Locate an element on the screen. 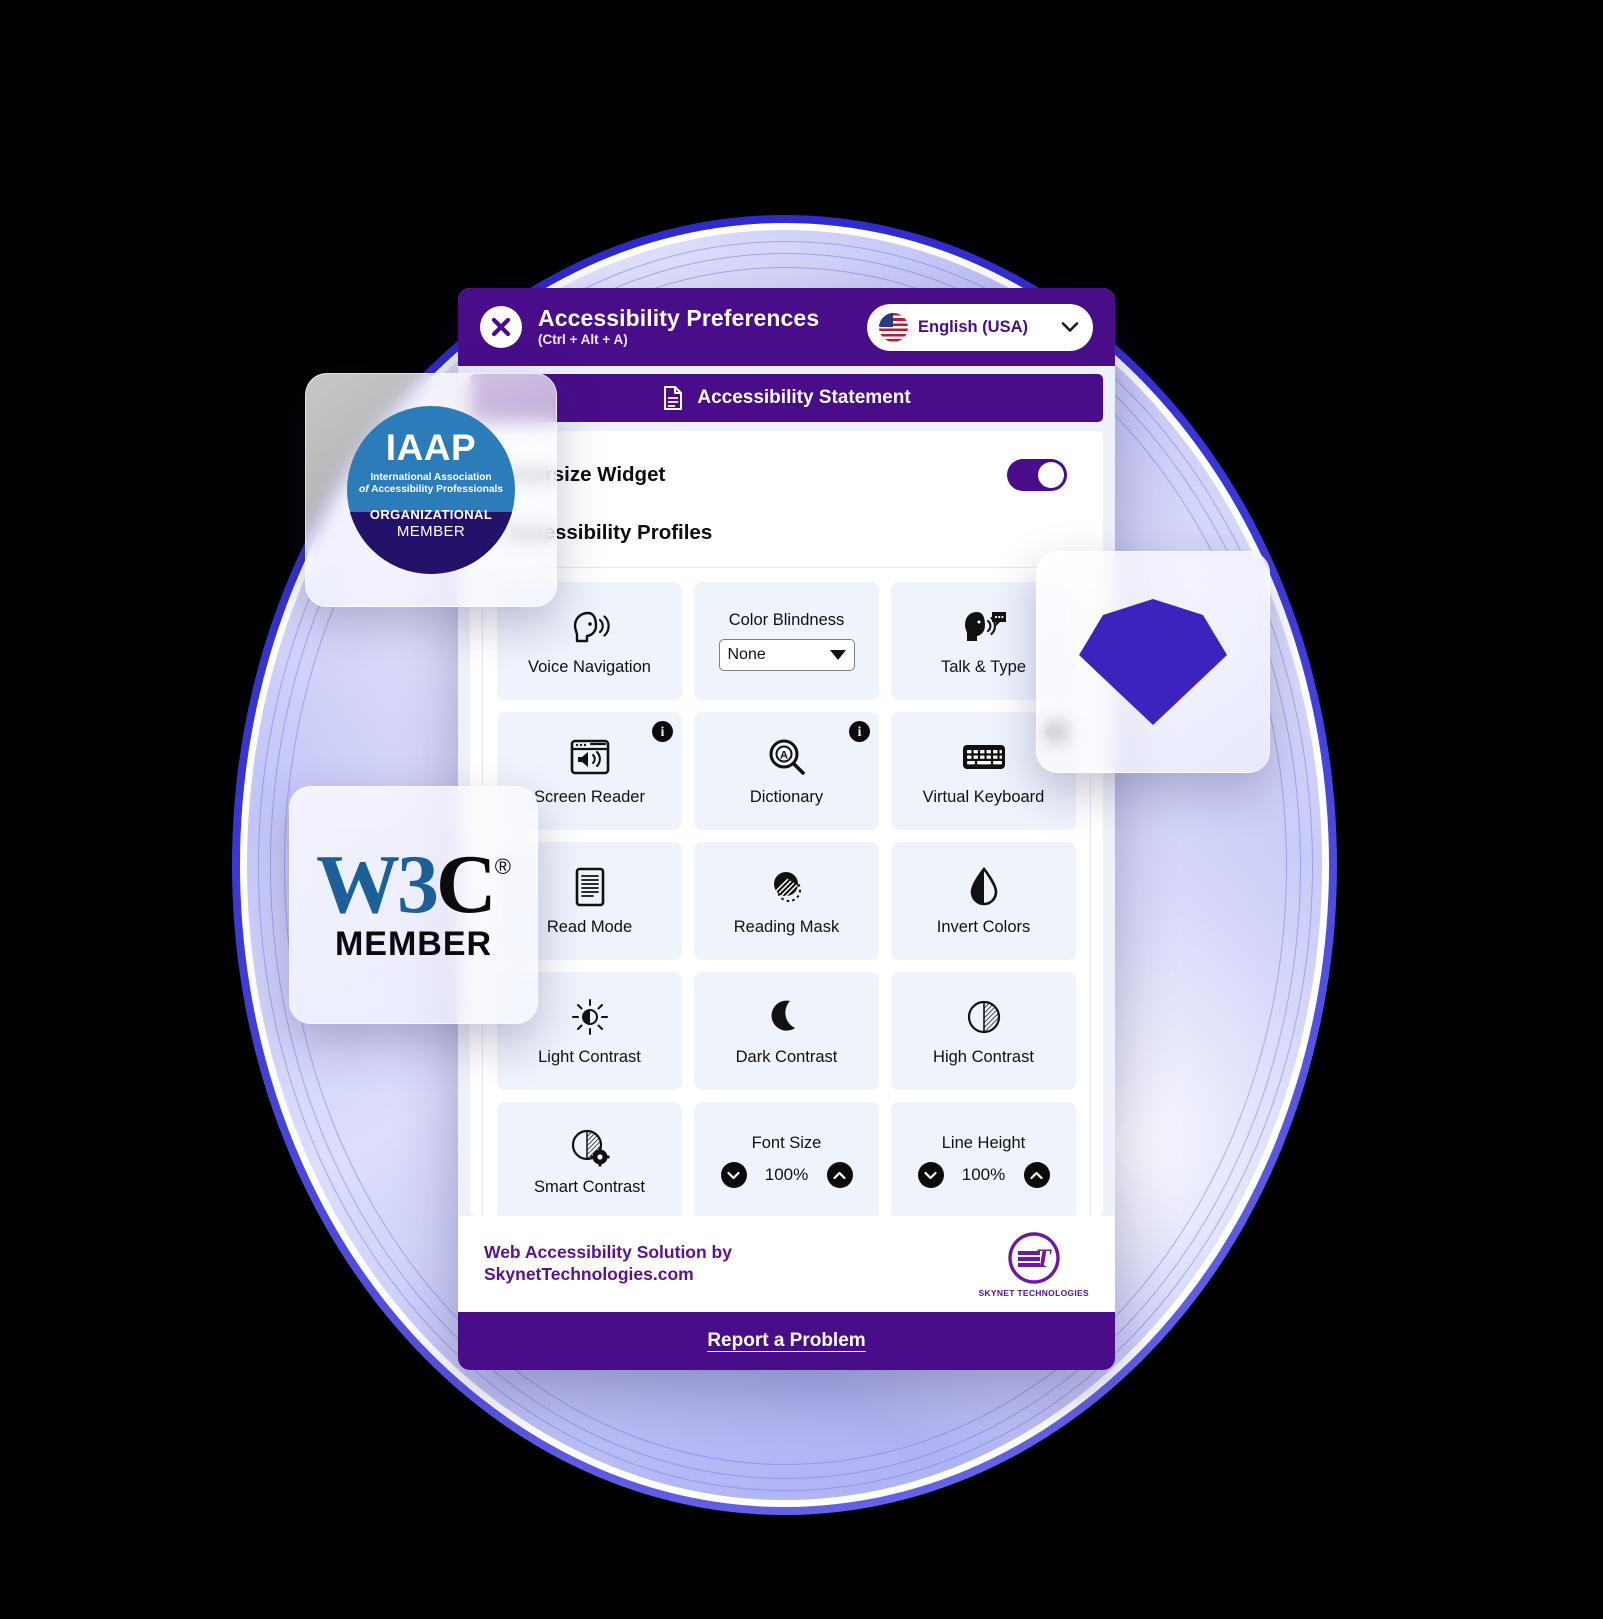  tile-dark-contrast: Dark Contrast is located at coordinates (786, 1031).